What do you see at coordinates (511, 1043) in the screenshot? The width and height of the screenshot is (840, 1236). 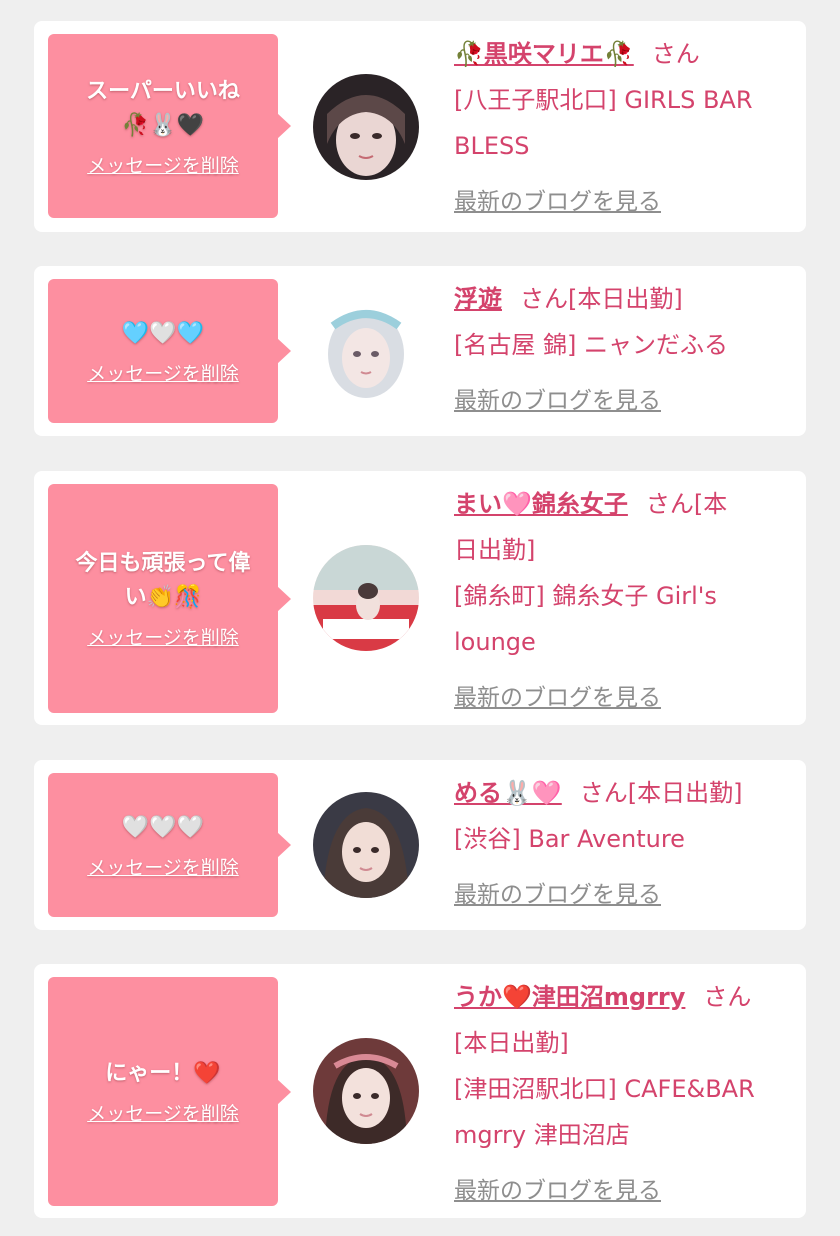 I see `name-line-continued: [本日出勤]` at bounding box center [511, 1043].